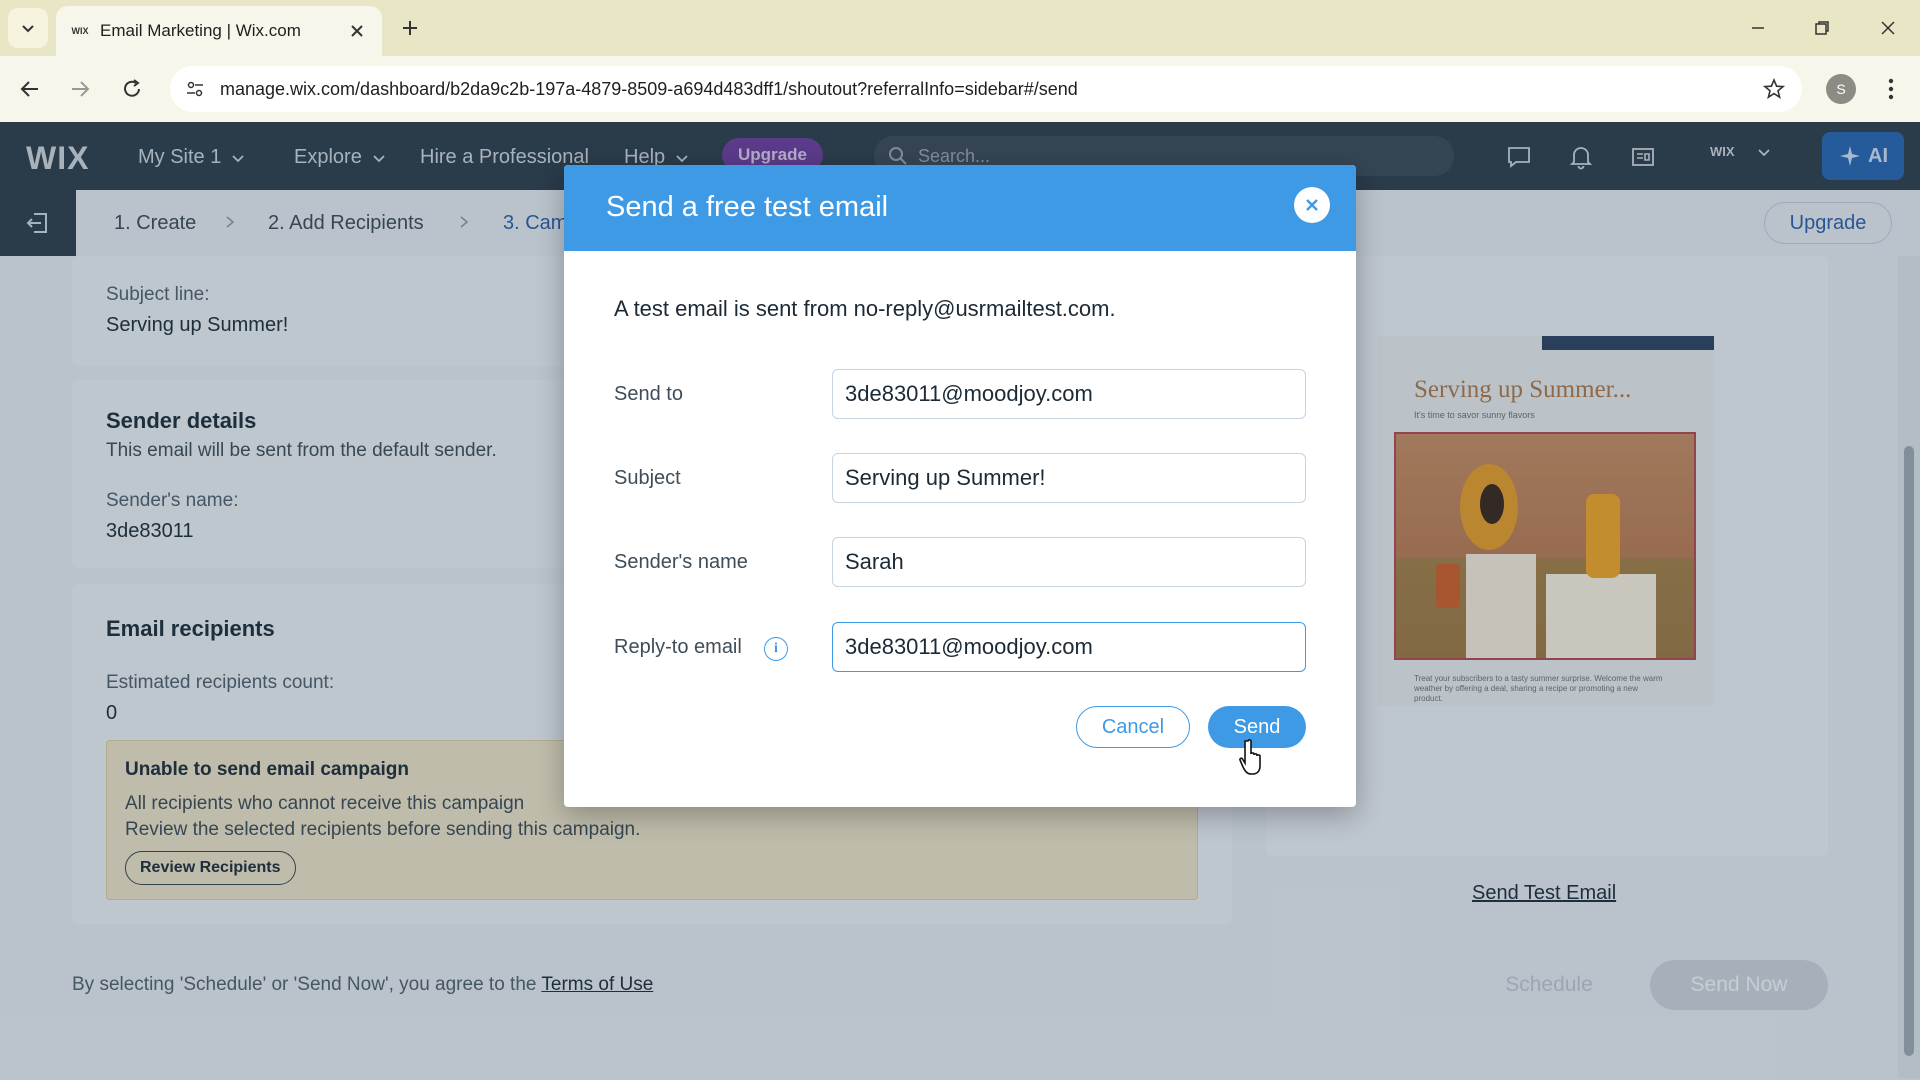 The image size is (1920, 1080). I want to click on browser-menu-icon, so click(1891, 89).